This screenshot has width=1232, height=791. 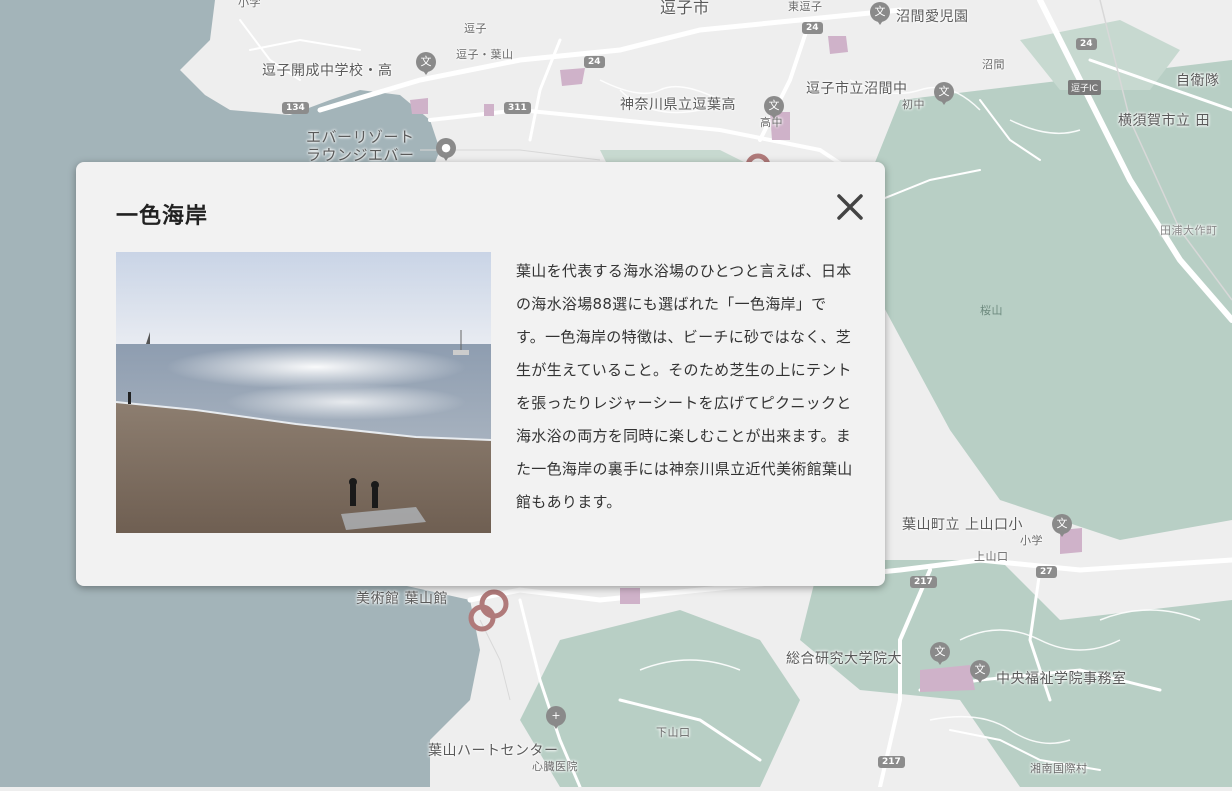 What do you see at coordinates (685, 8) in the screenshot?
I see `map-label-zushi-city: 逗子市` at bounding box center [685, 8].